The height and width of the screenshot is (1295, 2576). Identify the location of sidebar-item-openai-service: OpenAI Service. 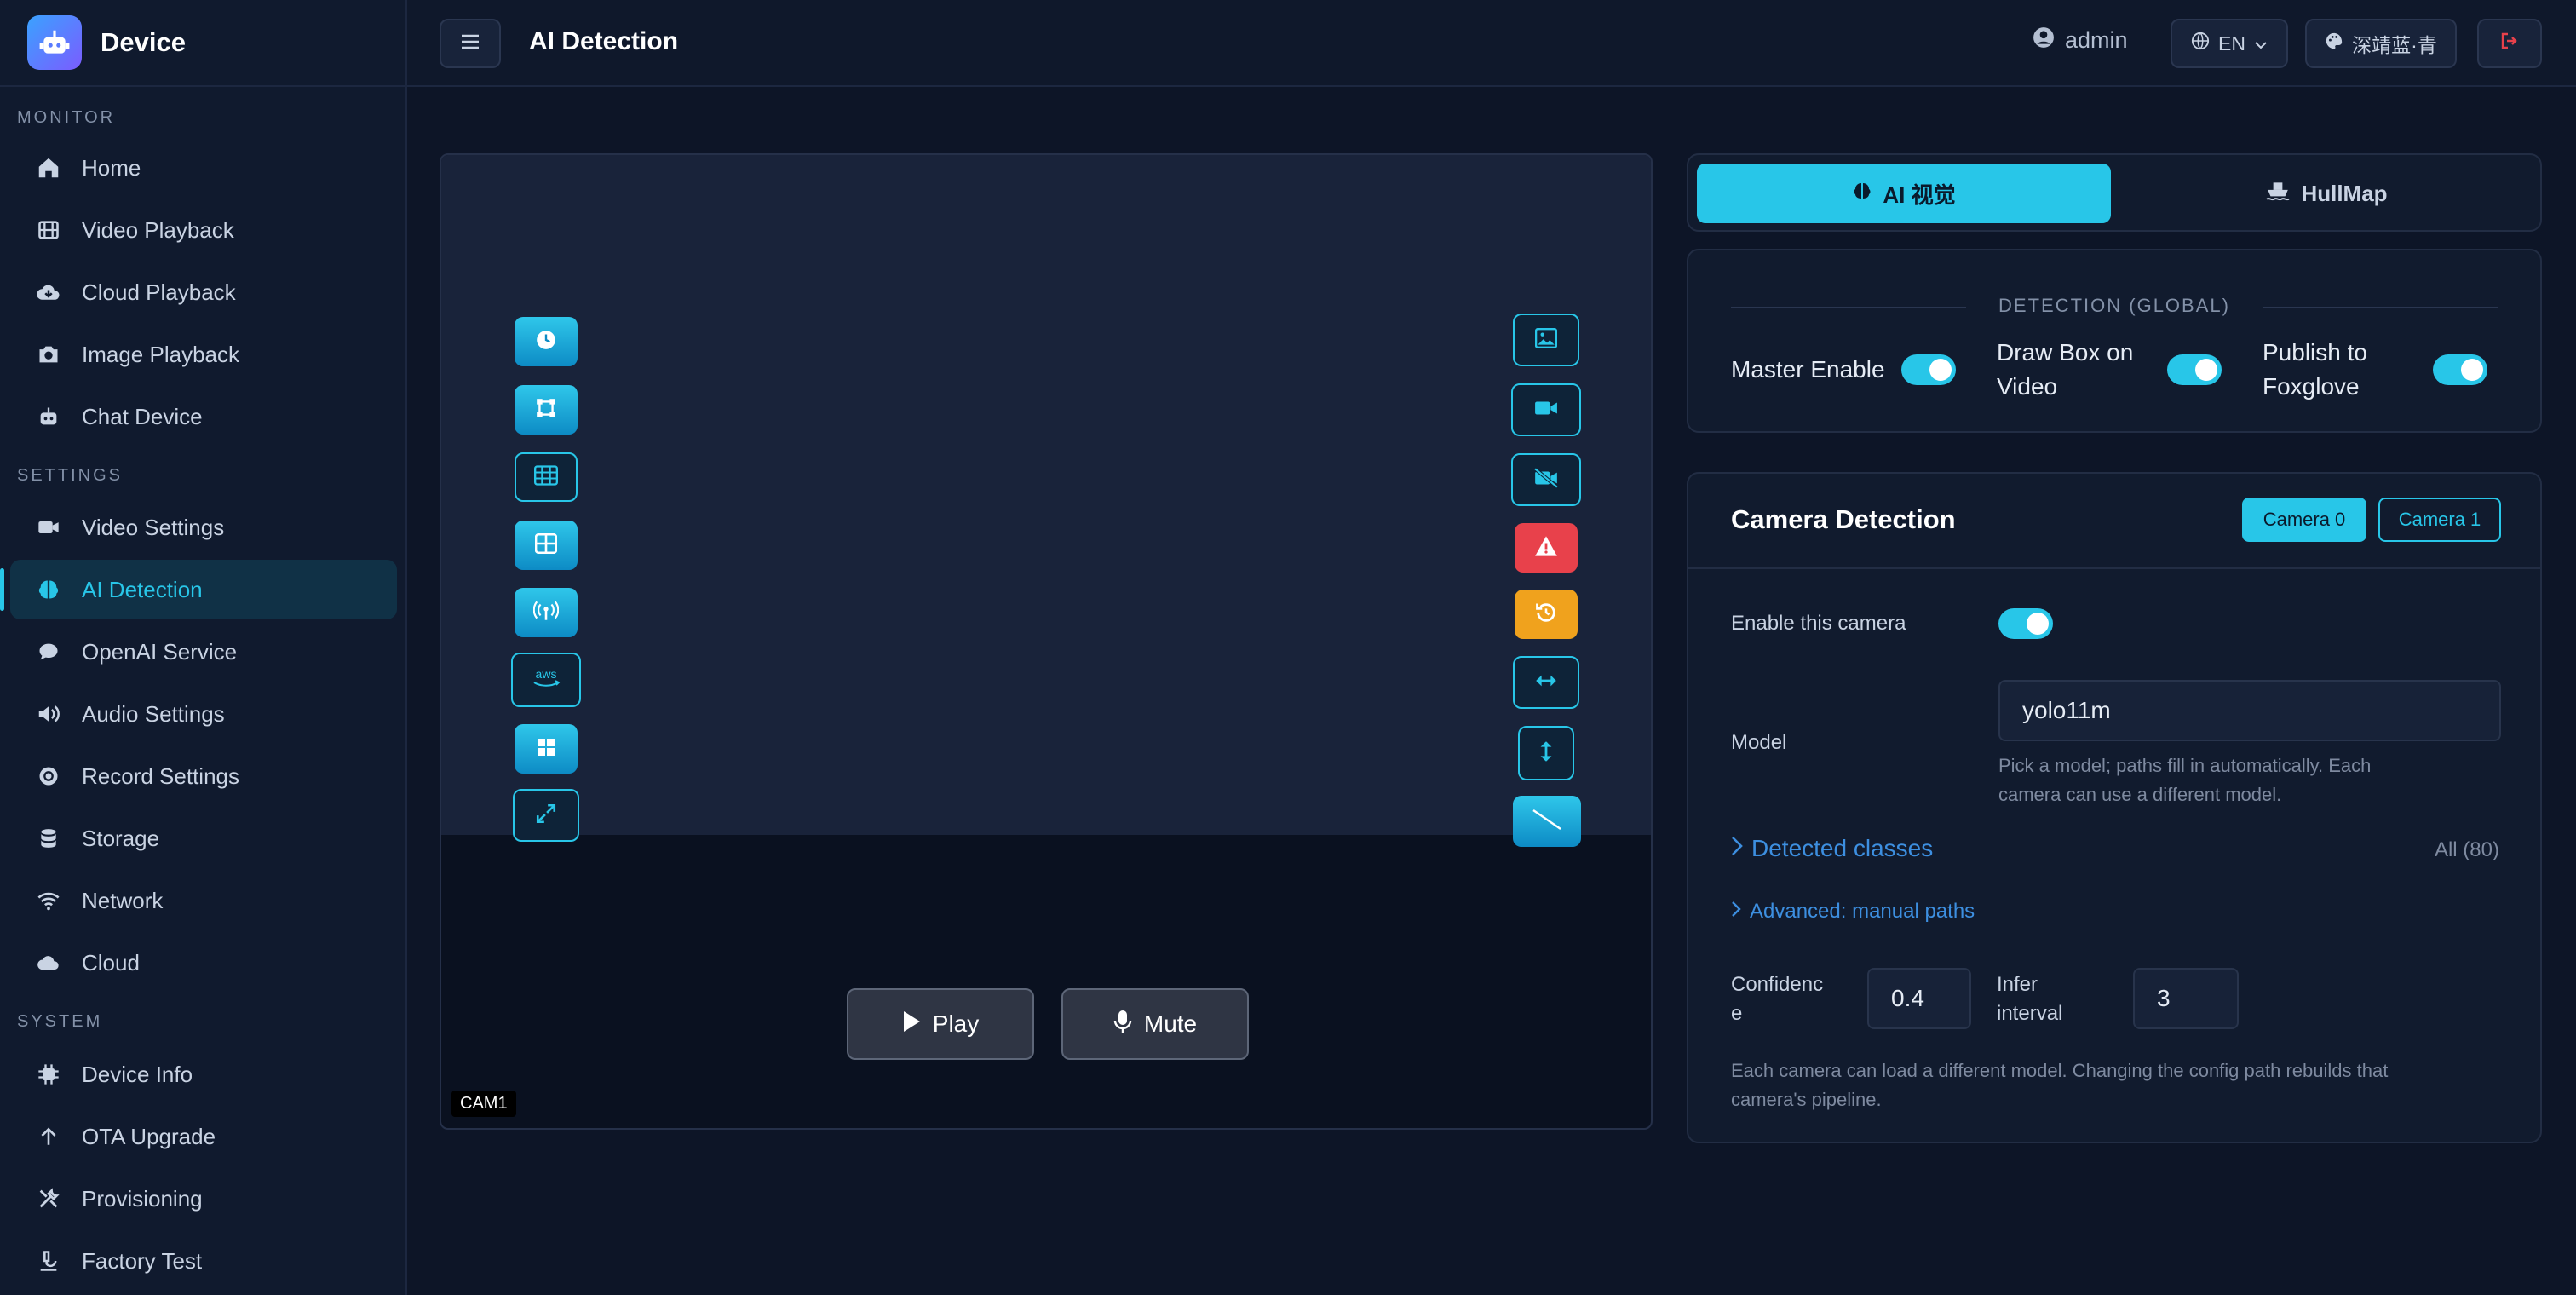
(204, 652).